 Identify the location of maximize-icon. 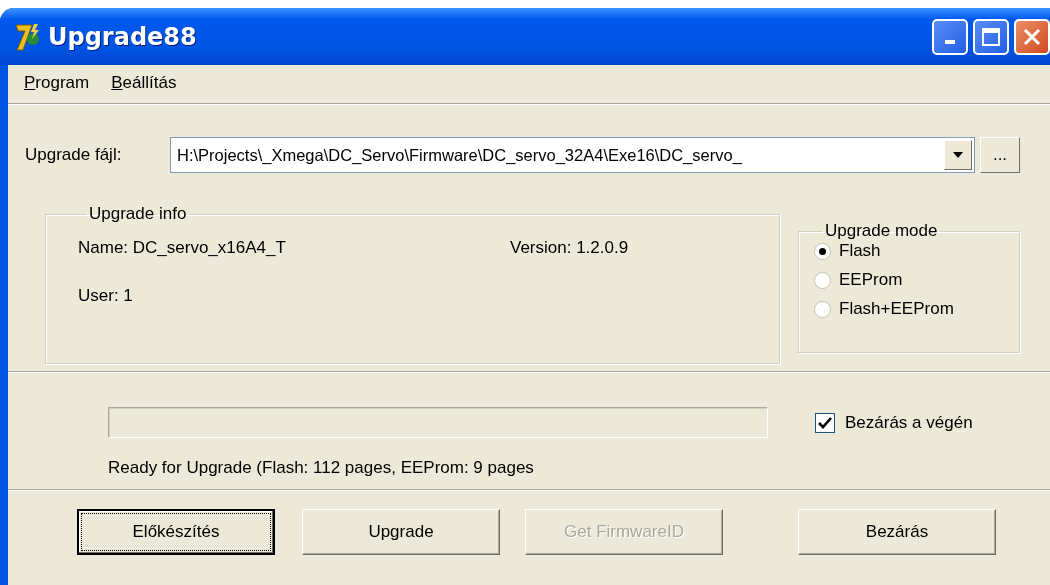
(991, 36).